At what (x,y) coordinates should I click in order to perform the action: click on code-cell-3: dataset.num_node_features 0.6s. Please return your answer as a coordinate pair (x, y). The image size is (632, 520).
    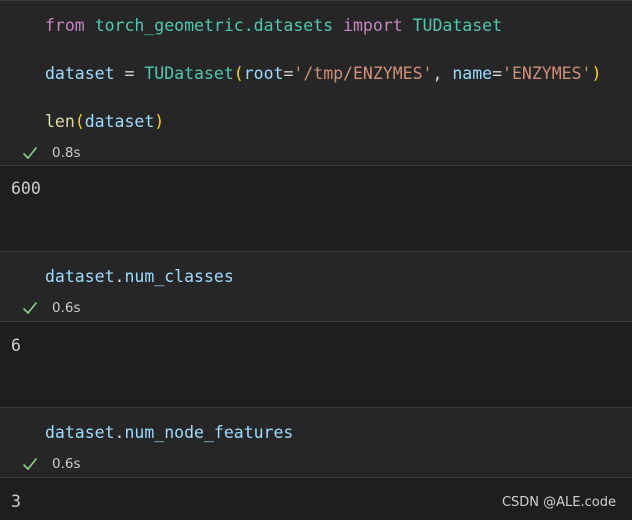
    Looking at the image, I should click on (316, 442).